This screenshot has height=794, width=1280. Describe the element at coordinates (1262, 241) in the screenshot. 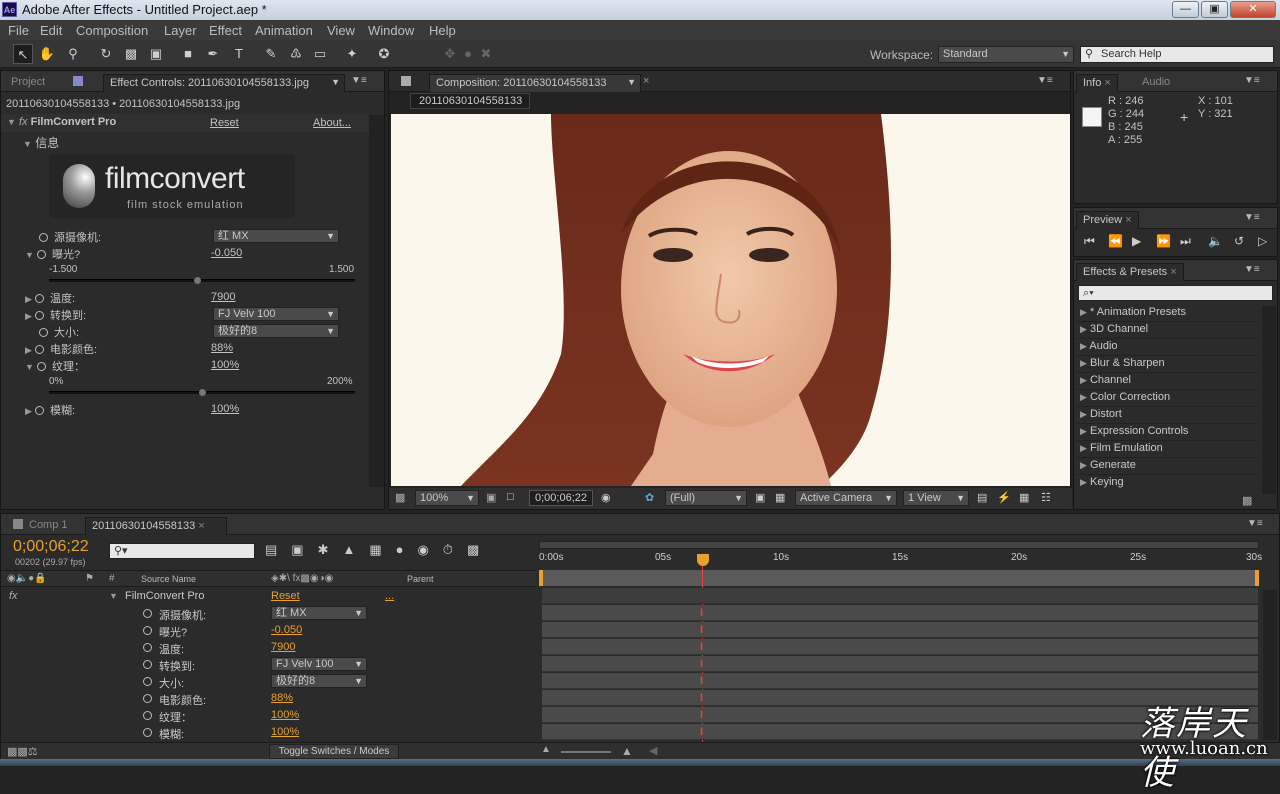

I see `ram-preview-icon: ▷` at that location.